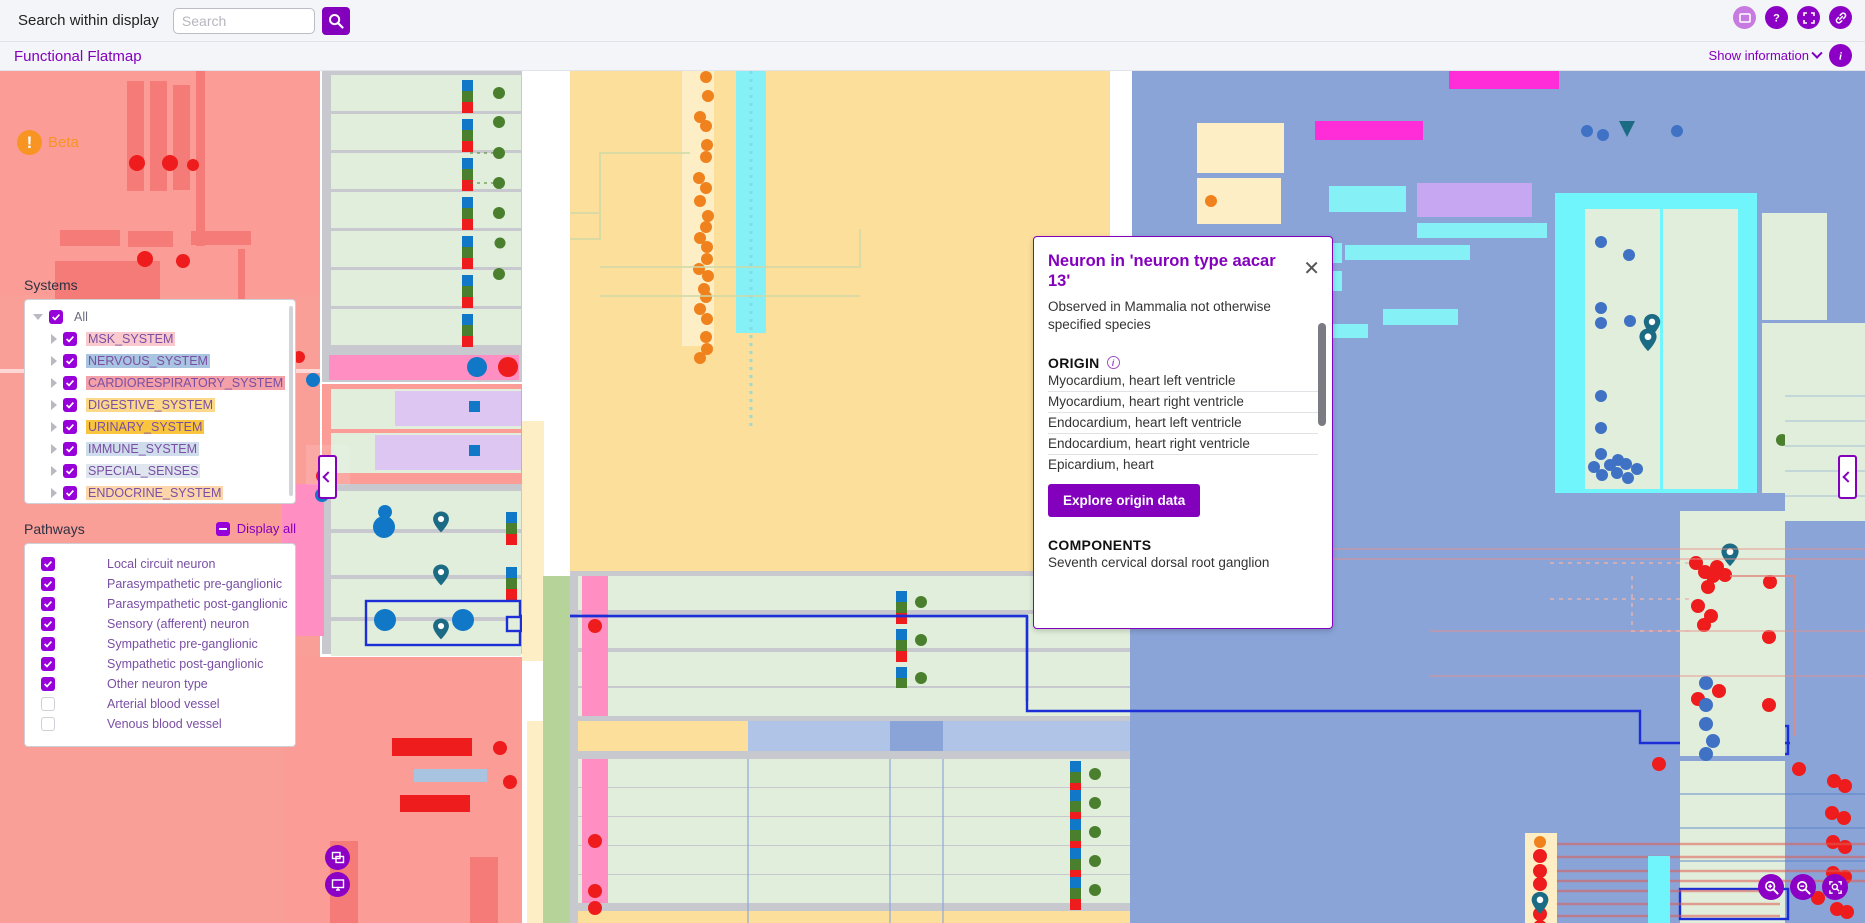 This screenshot has height=923, width=1865. Describe the element at coordinates (160, 449) in the screenshot. I see `systems-item: IMMUNE_SYSTEM` at that location.